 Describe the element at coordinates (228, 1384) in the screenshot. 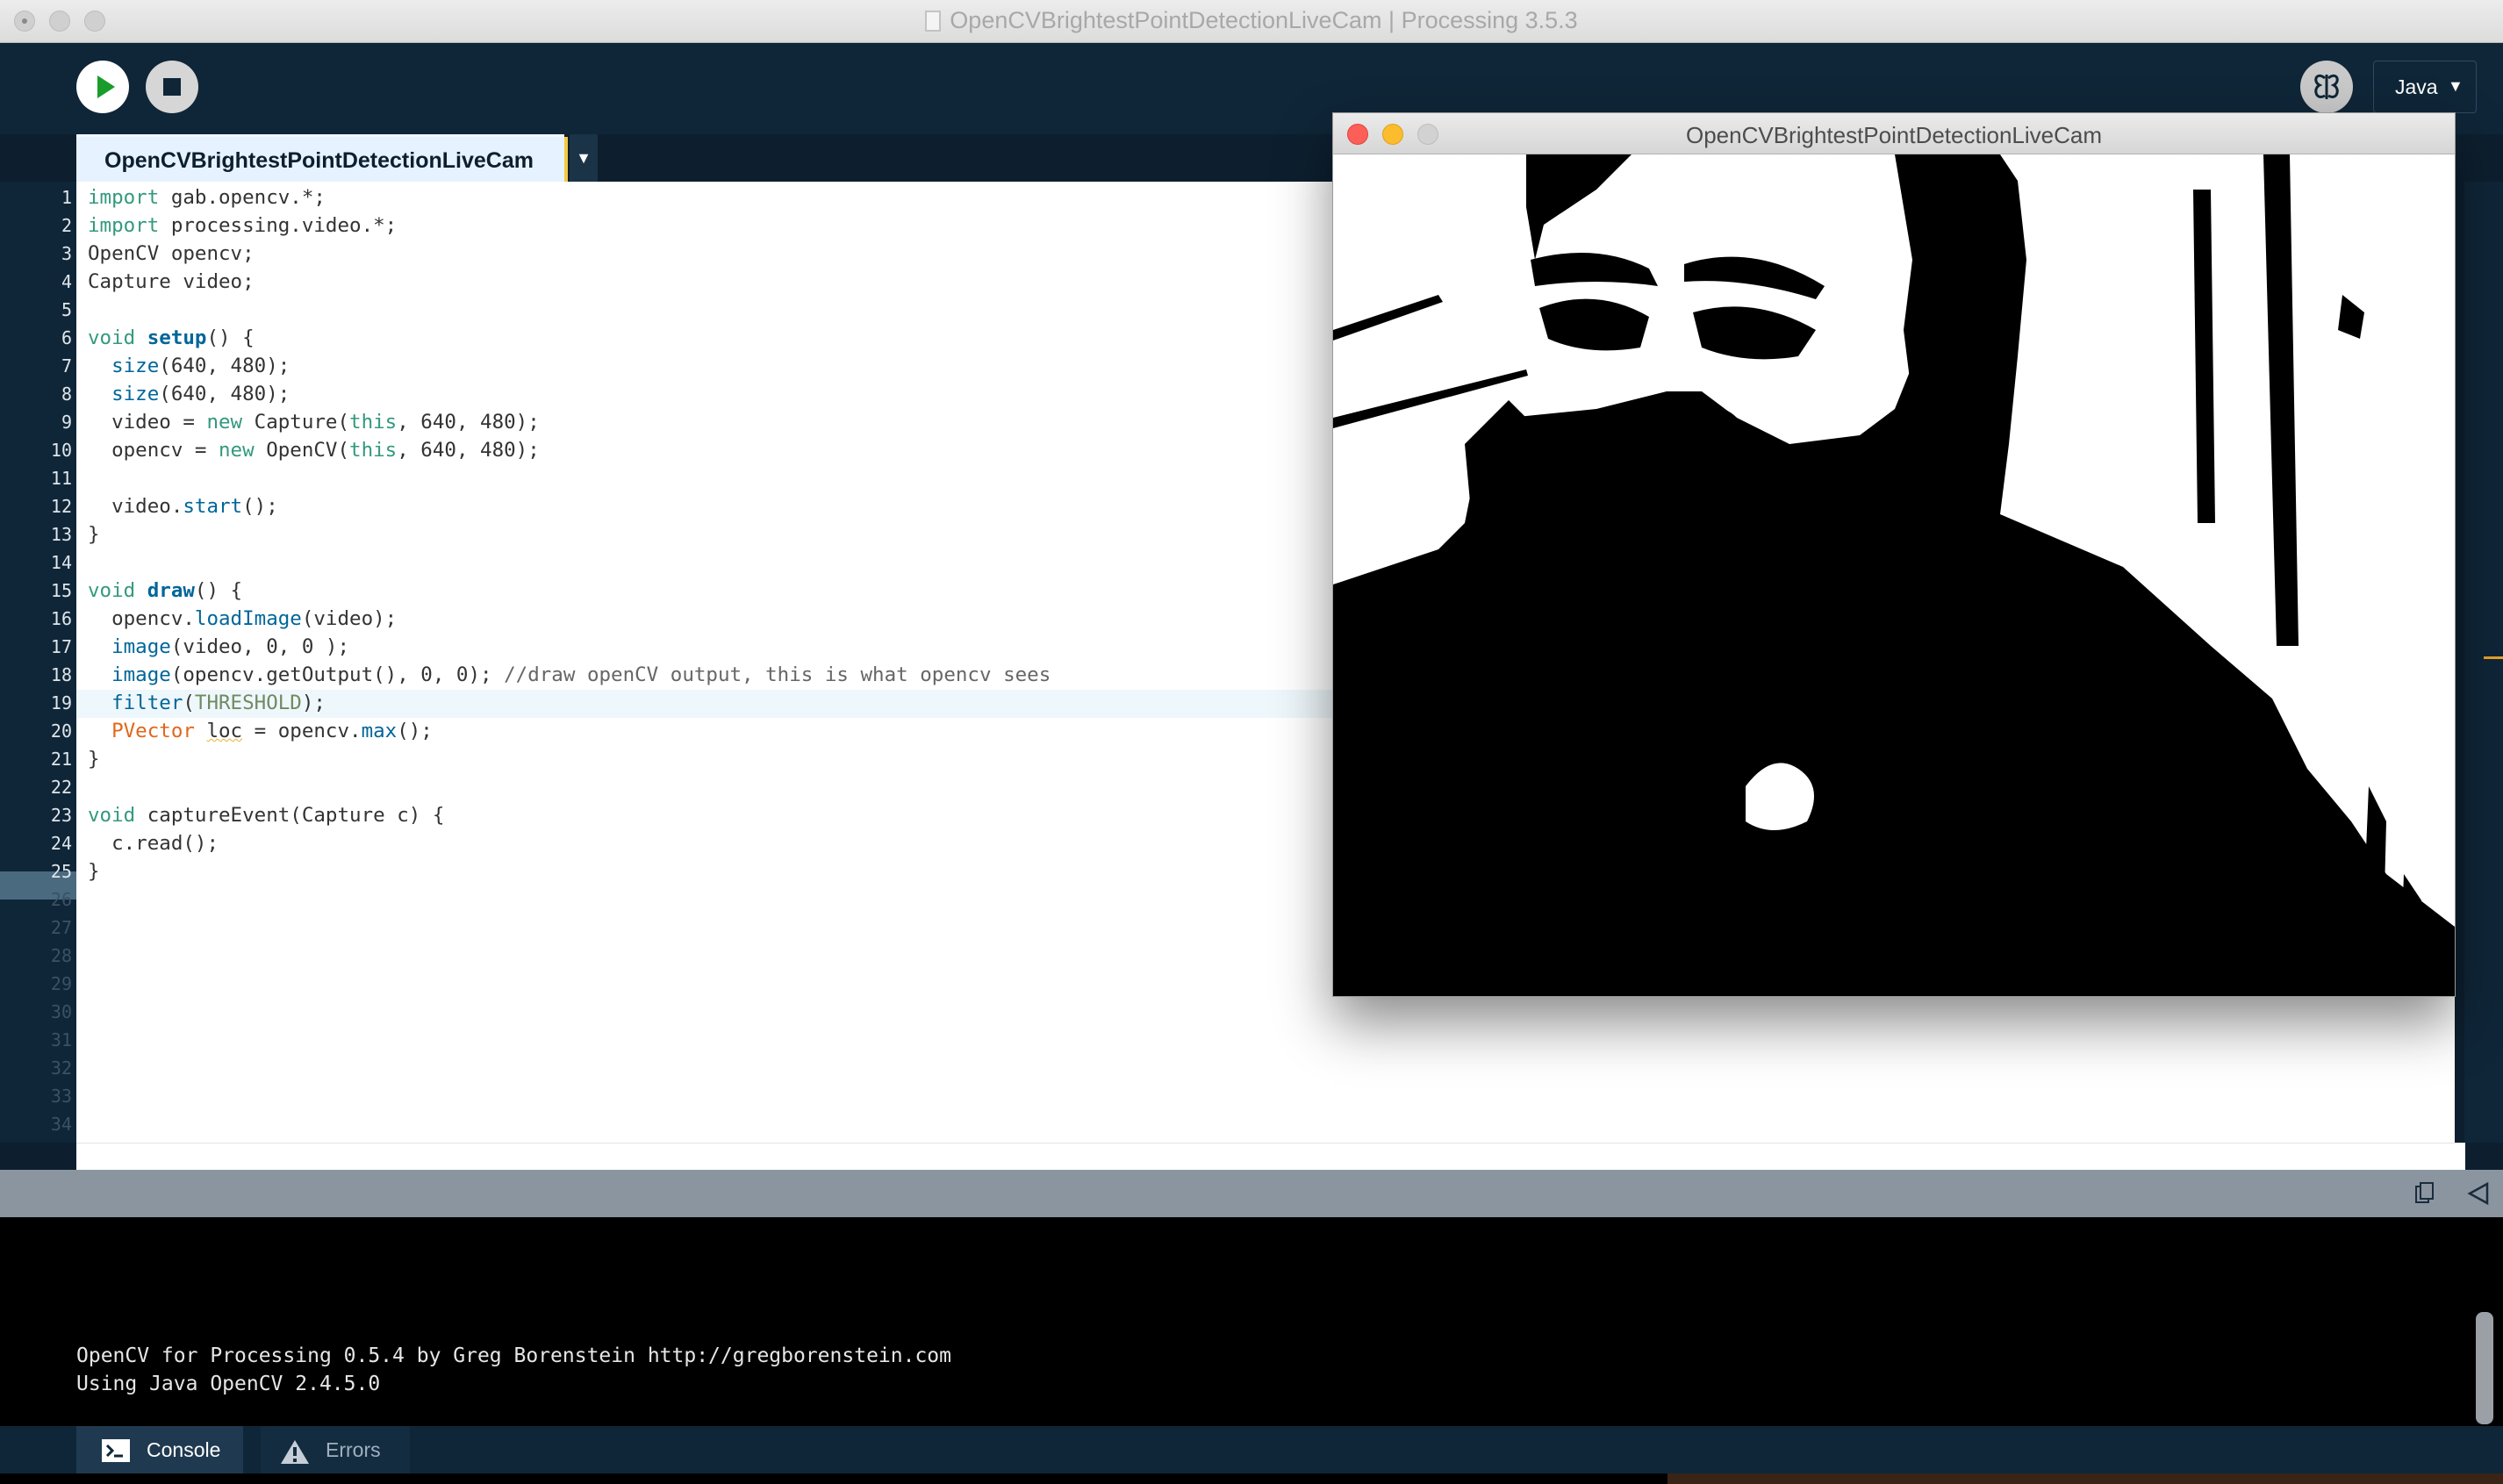

I see `console-line: Using Java OpenCV 2.4.5.0` at that location.